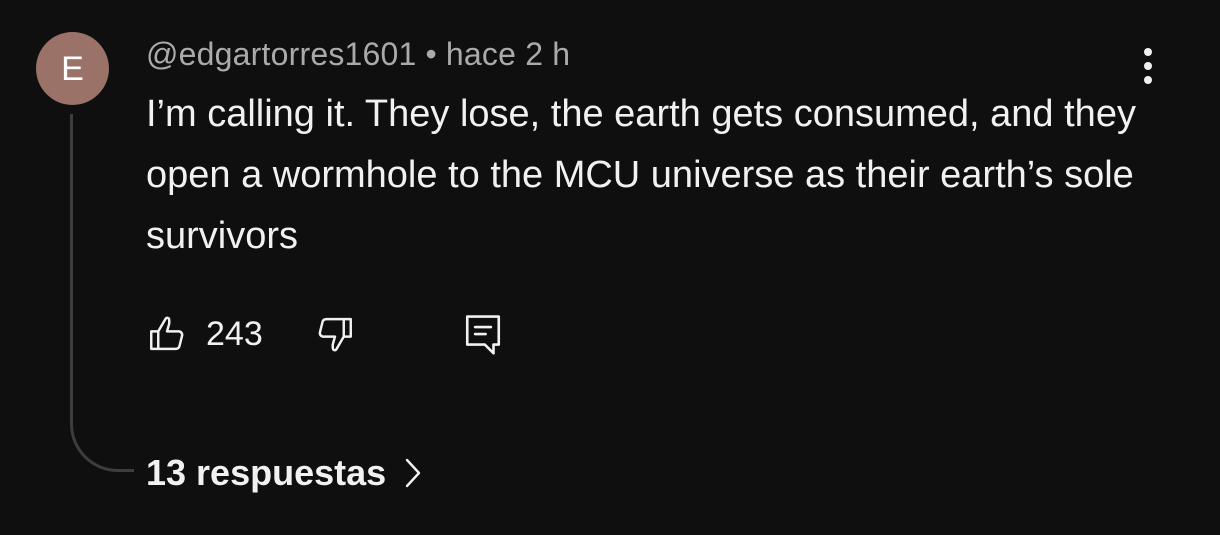 This screenshot has height=535, width=1220. I want to click on more-options-button, so click(1148, 66).